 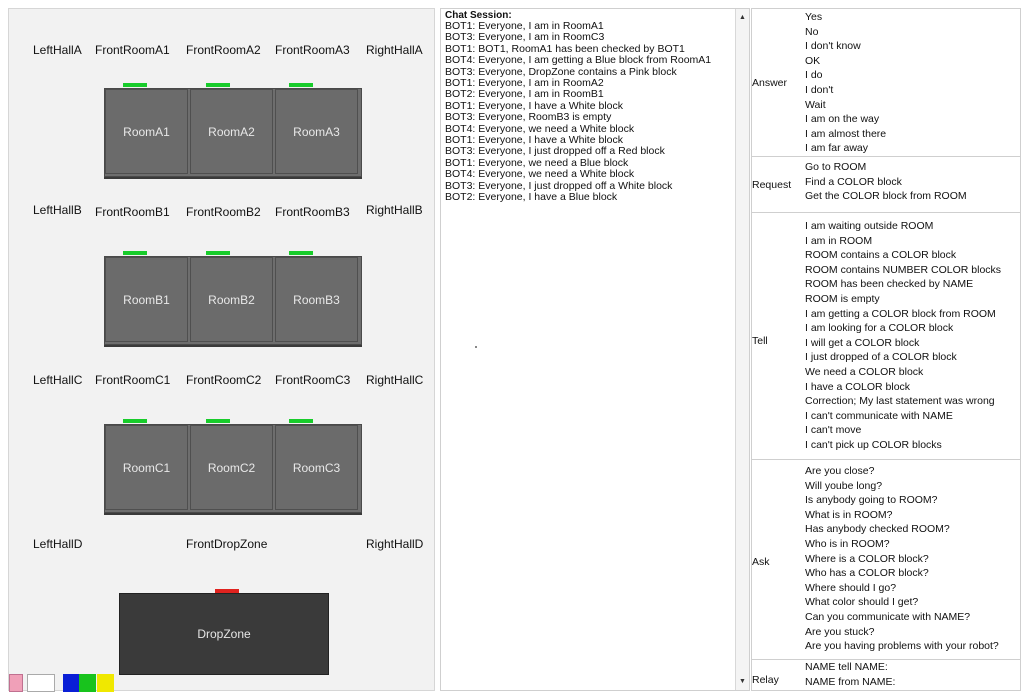 What do you see at coordinates (845, 105) in the screenshot?
I see `answer-option: Wait` at bounding box center [845, 105].